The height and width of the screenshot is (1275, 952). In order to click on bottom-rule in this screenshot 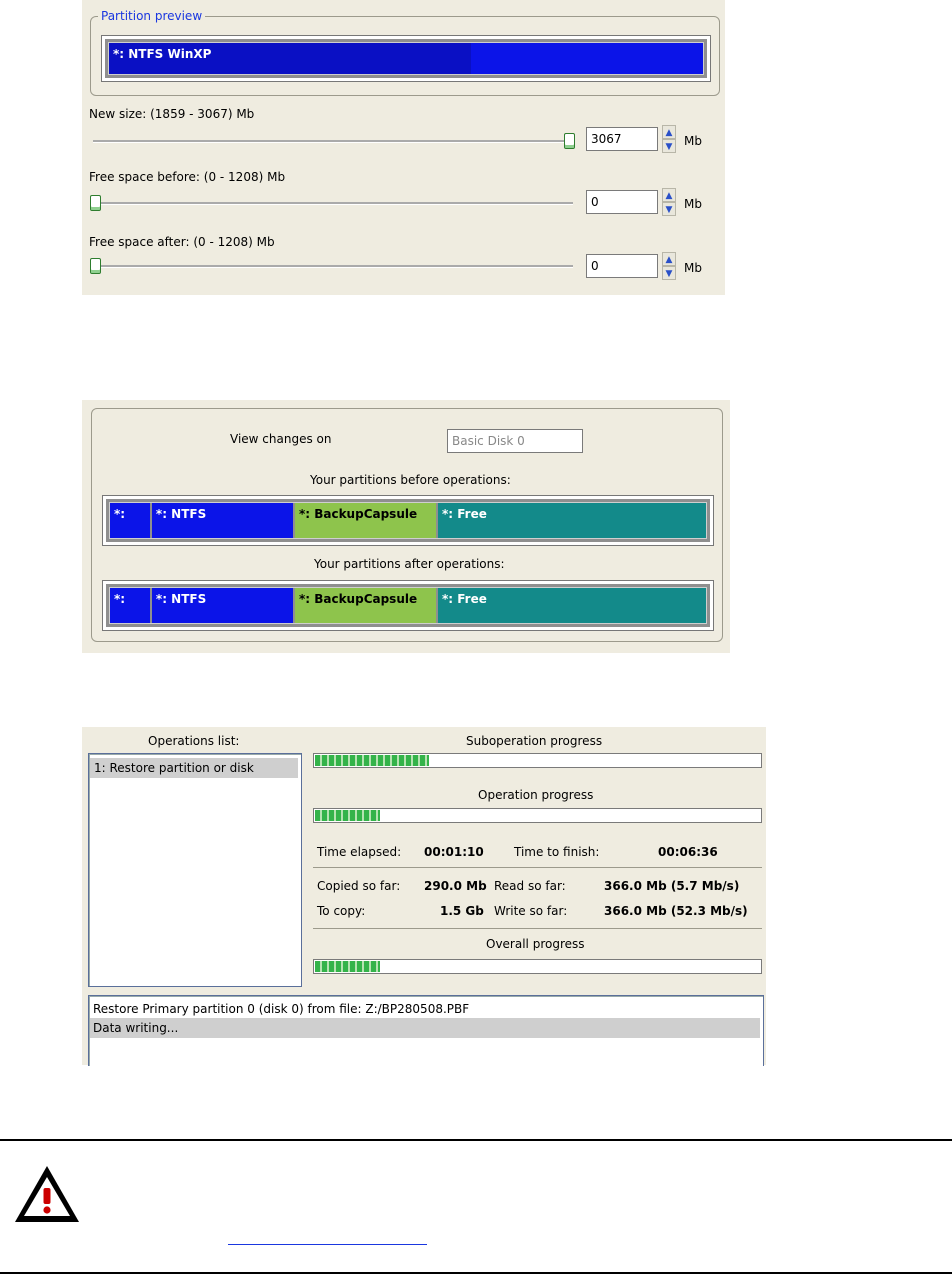, I will do `click(476, 1273)`.